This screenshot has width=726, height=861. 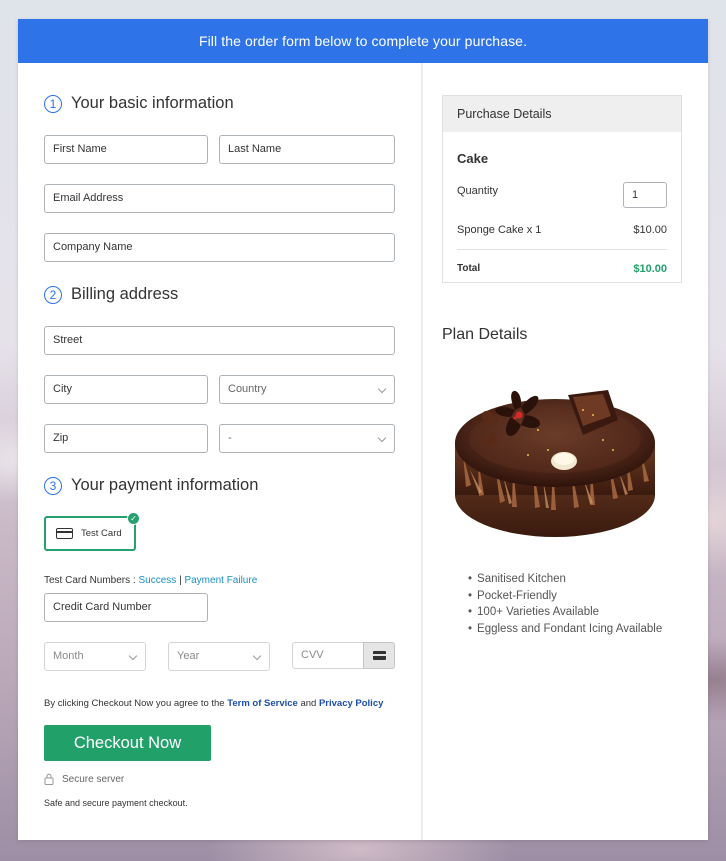 What do you see at coordinates (565, 629) in the screenshot?
I see `list-item: Eggless and Fondant Icing Available` at bounding box center [565, 629].